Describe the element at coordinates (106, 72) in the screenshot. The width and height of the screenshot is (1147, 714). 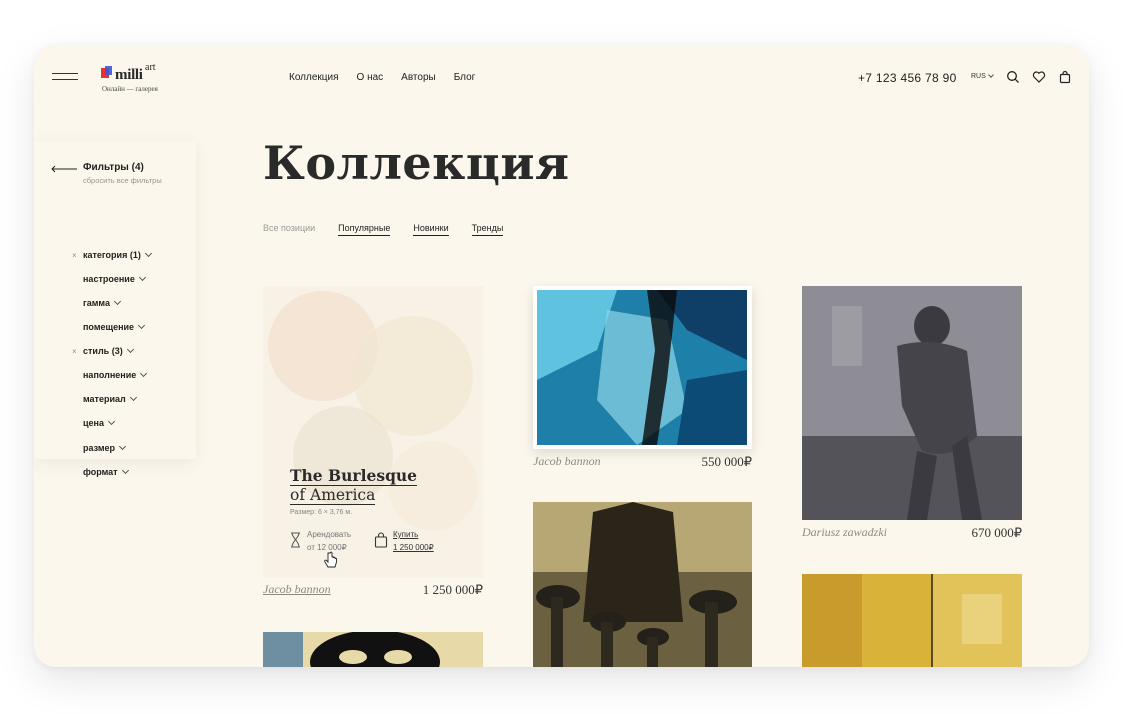
I see `logo-mark-icon` at that location.